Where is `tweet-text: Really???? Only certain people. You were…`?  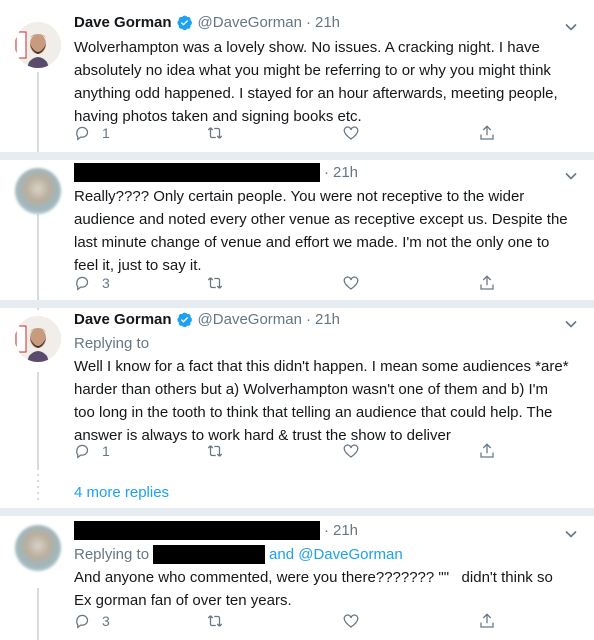 tweet-text: Really???? Only certain people. You were… is located at coordinates (327, 231).